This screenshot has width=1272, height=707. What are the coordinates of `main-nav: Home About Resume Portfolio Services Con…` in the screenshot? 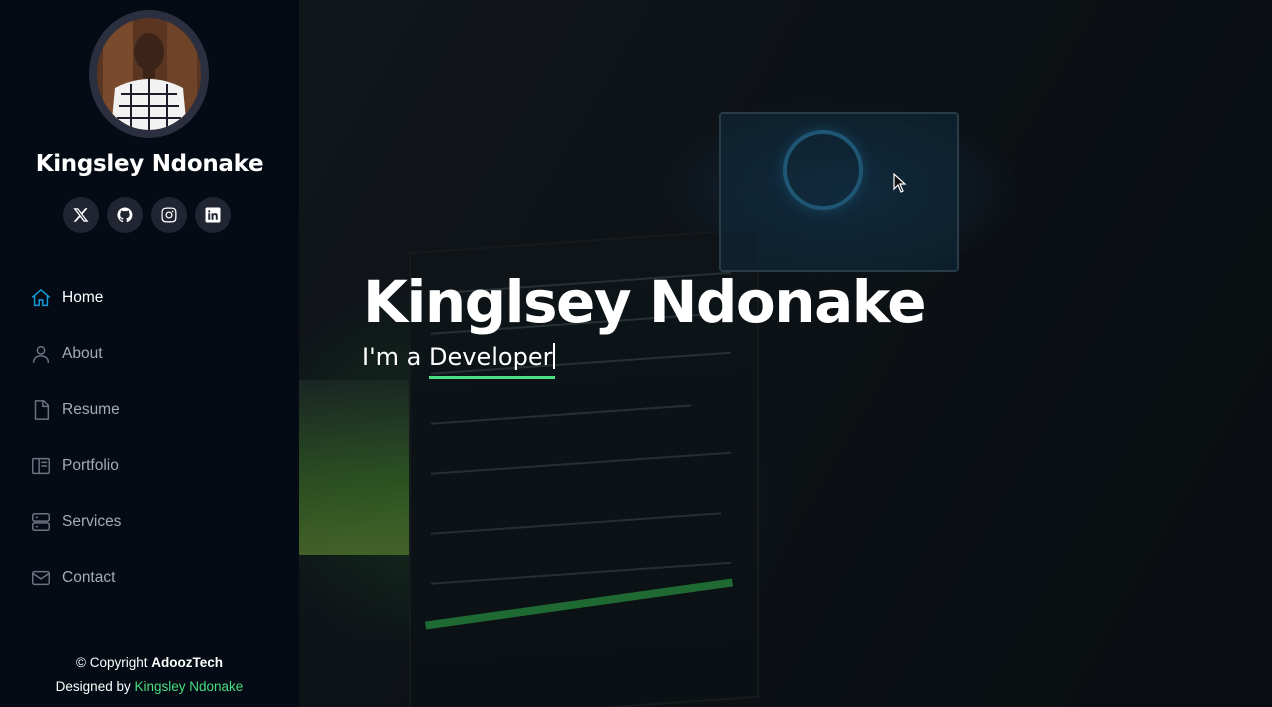 It's located at (150, 438).